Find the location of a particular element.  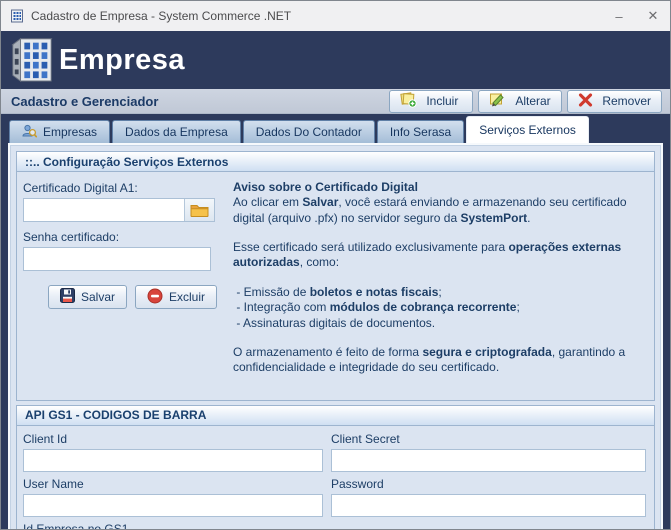

tab-dados-da-empresa: Dados da Empresa is located at coordinates (176, 131).